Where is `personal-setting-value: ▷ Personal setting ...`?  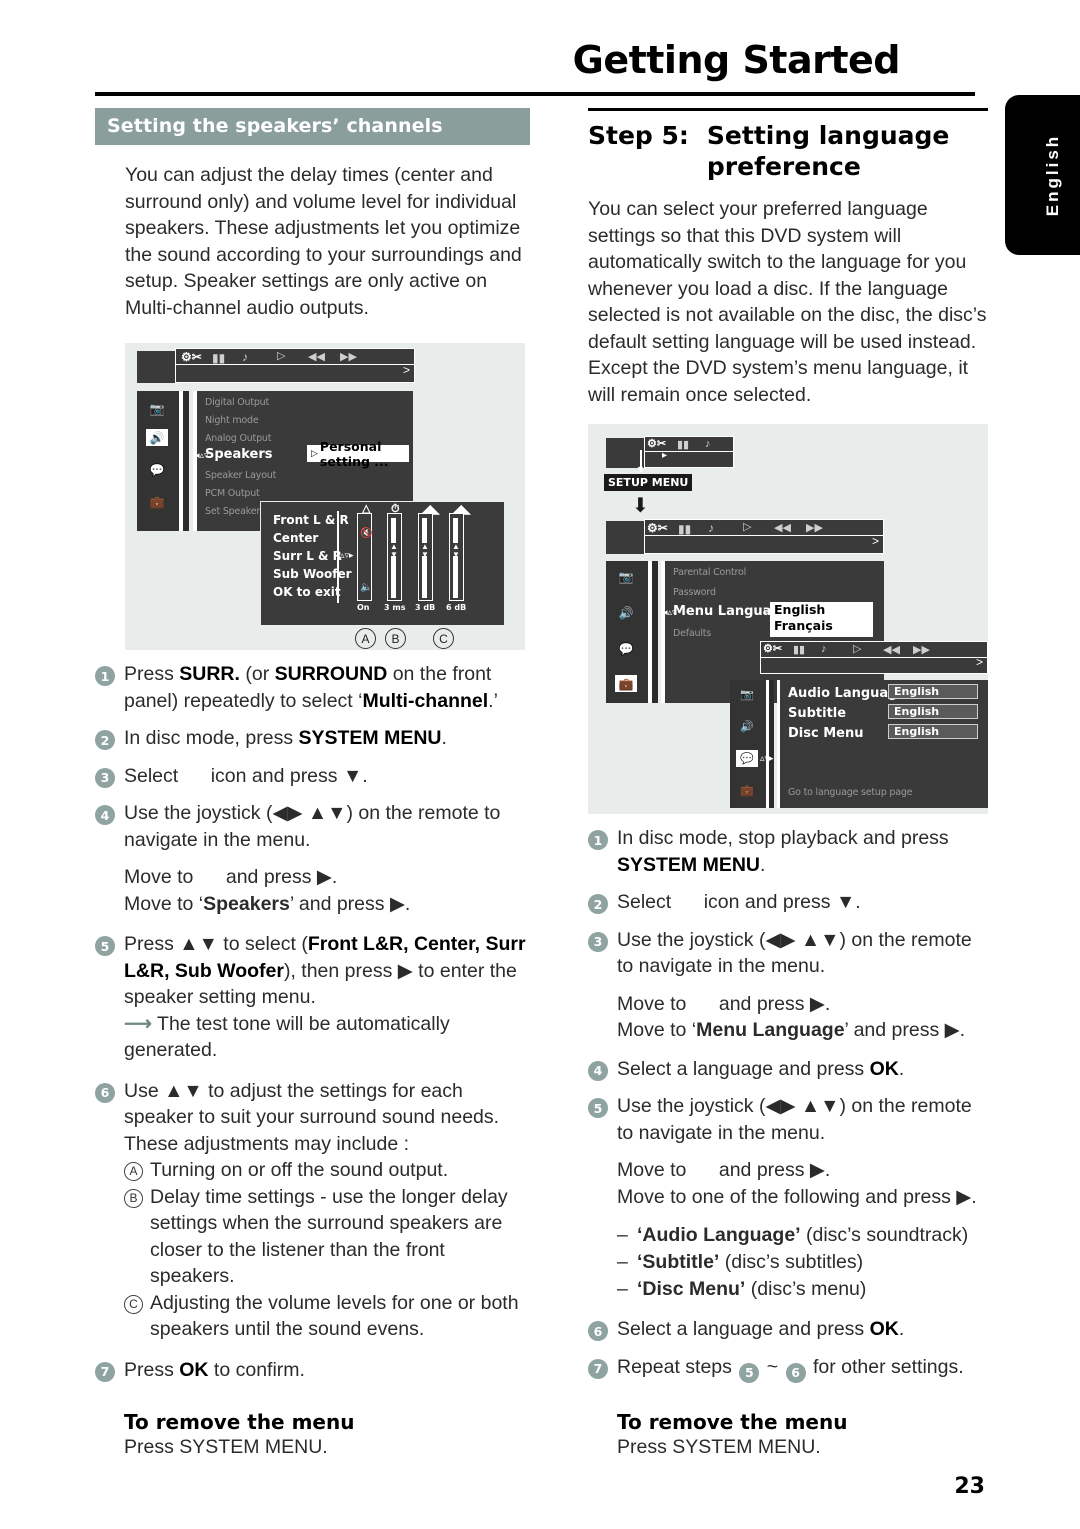 personal-setting-value: ▷ Personal setting ... is located at coordinates (358, 454).